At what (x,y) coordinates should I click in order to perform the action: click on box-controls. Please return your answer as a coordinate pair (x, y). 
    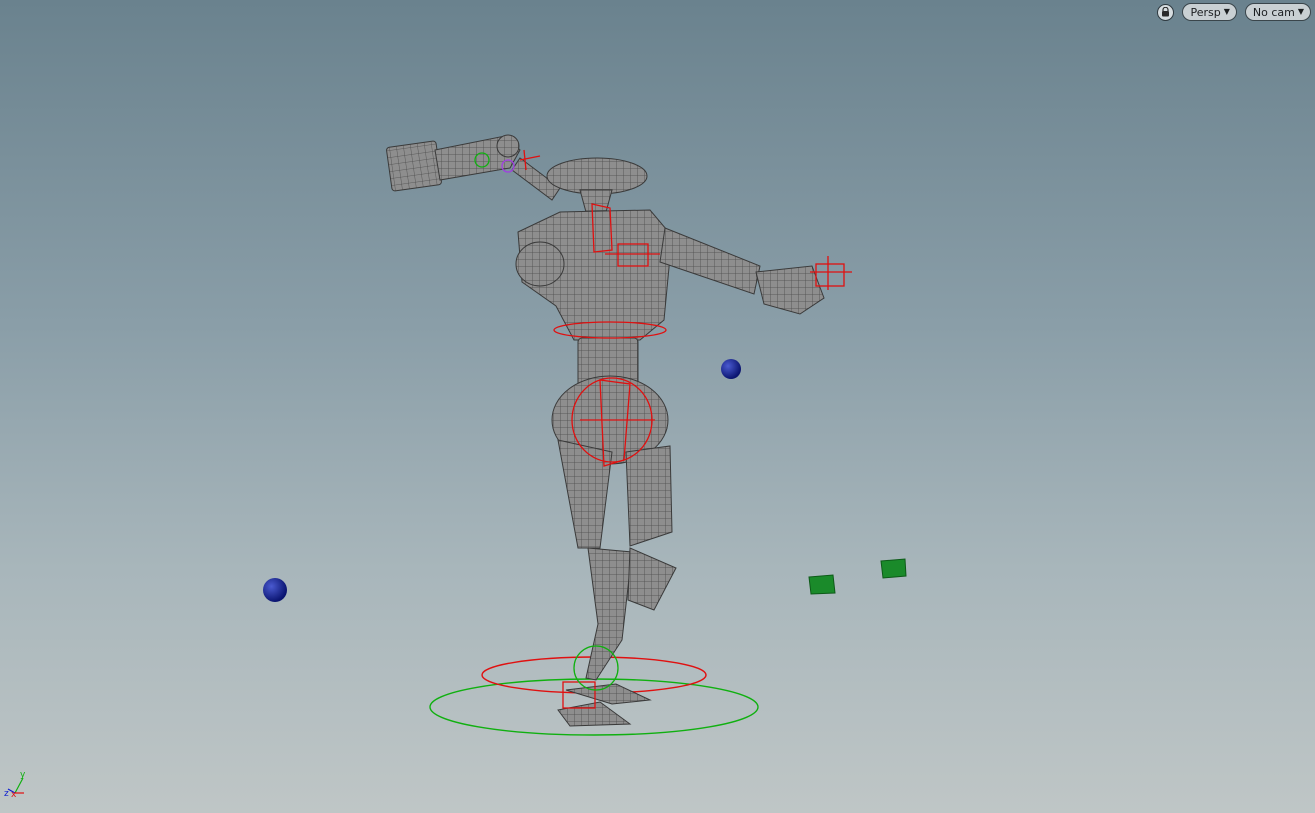
    Looking at the image, I should click on (857, 576).